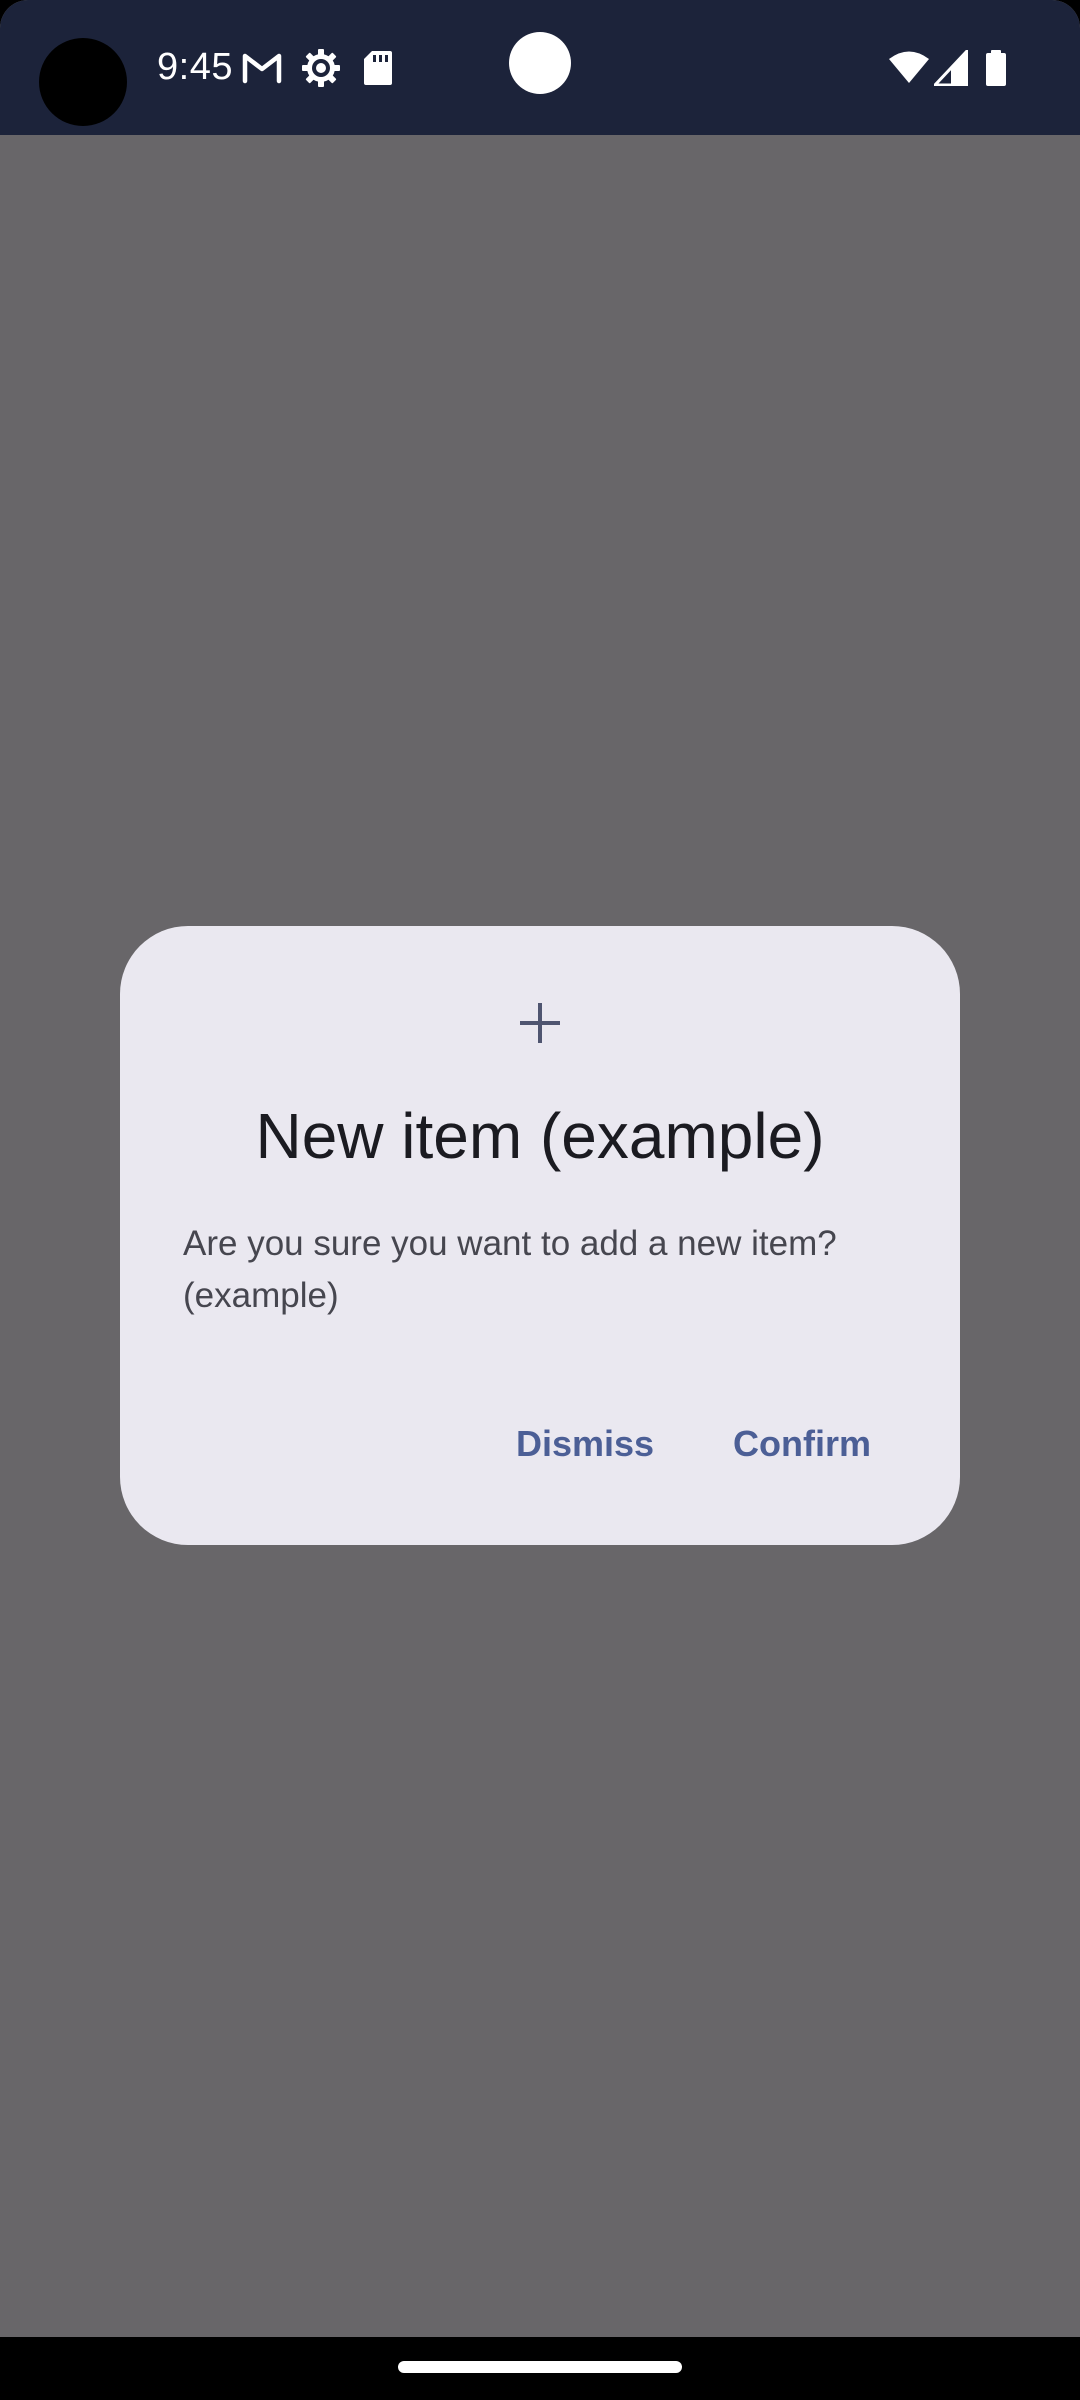 The width and height of the screenshot is (1080, 2400). I want to click on plus-icon, so click(540, 1023).